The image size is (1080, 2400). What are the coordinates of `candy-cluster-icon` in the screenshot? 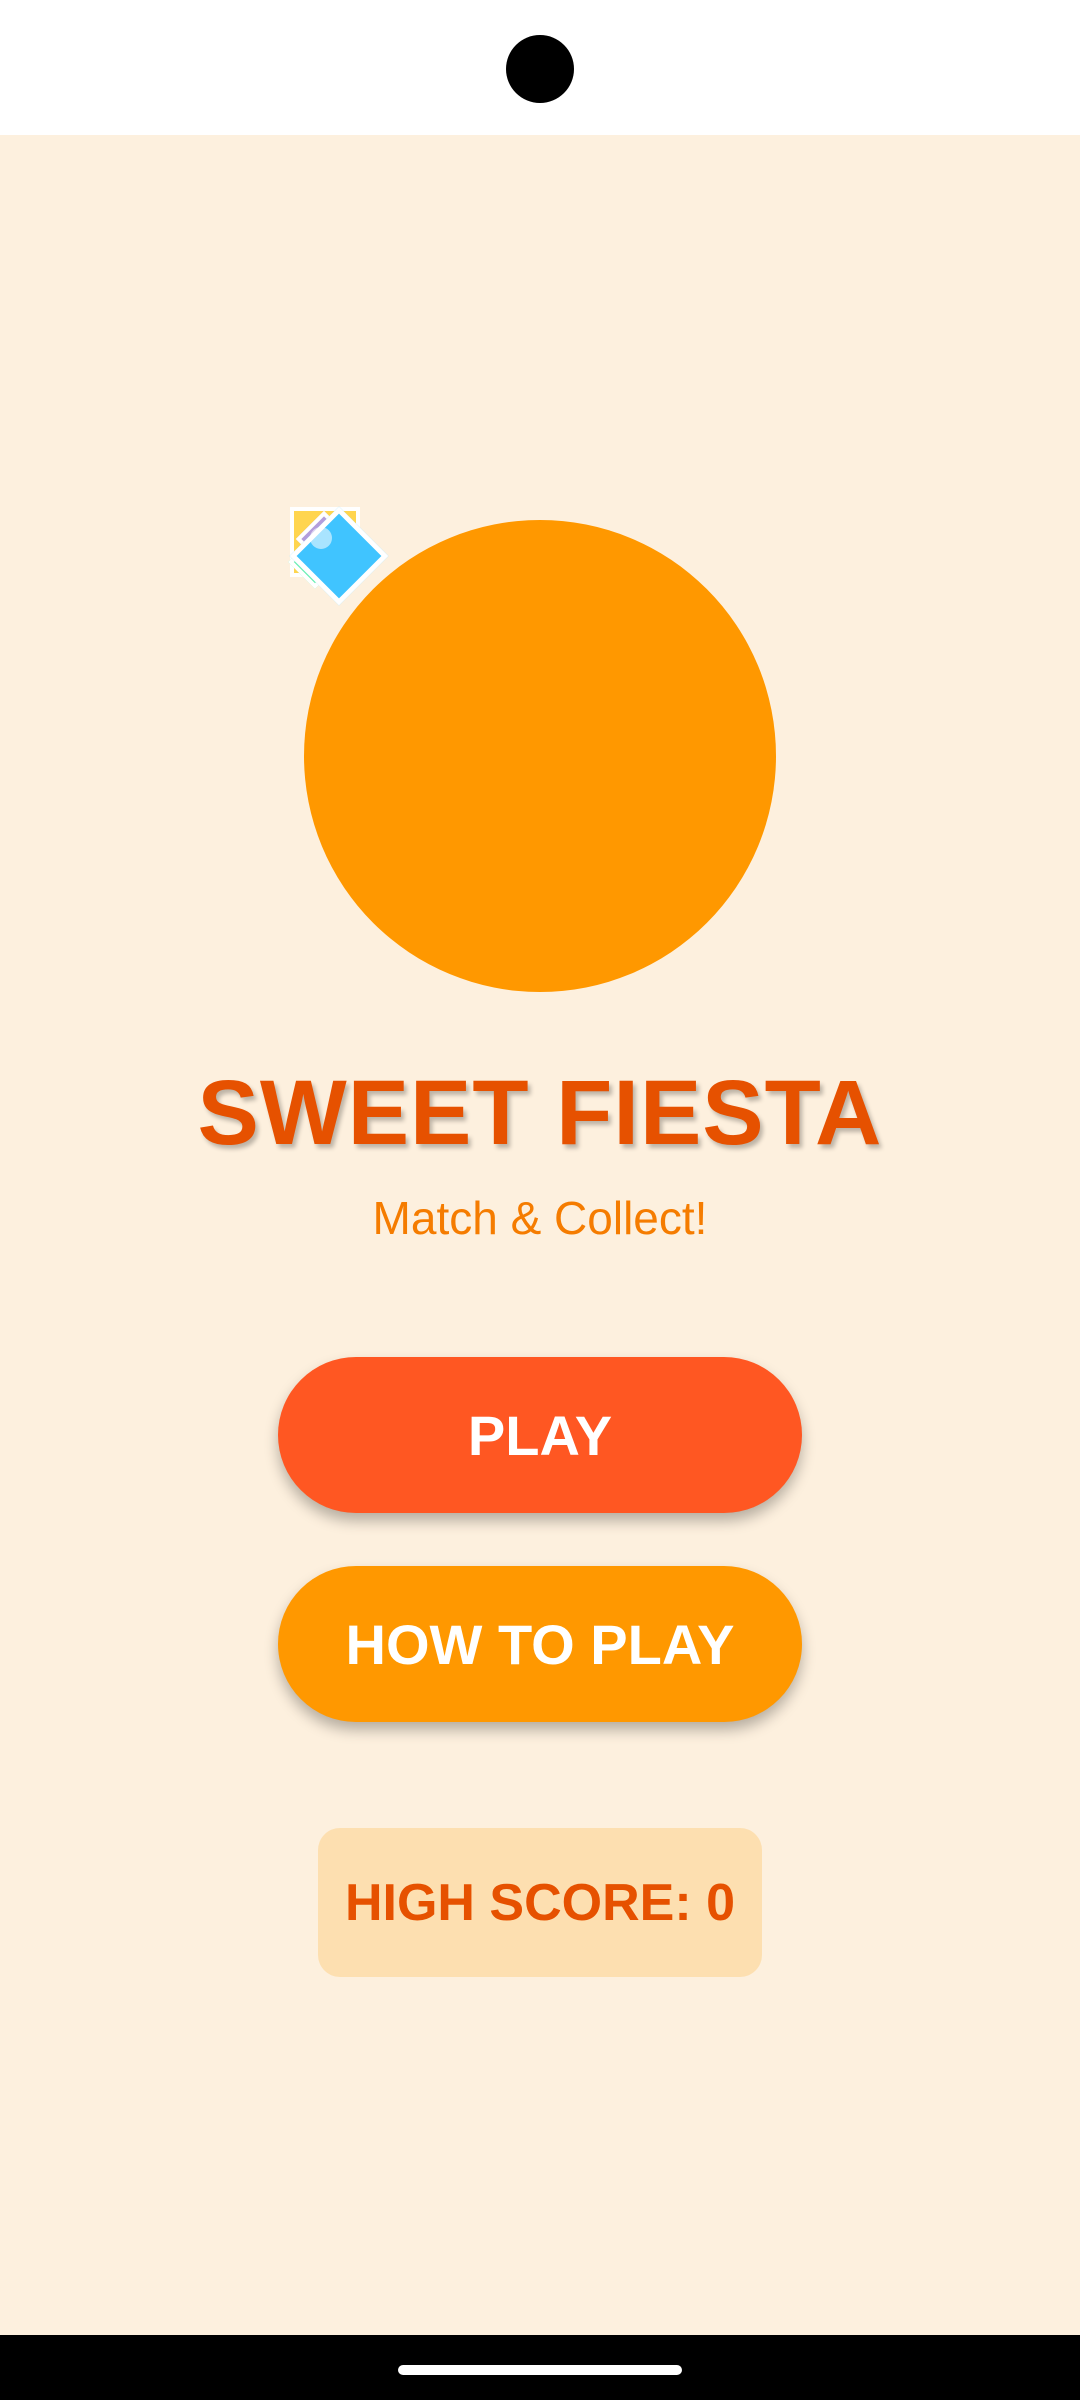 It's located at (341, 558).